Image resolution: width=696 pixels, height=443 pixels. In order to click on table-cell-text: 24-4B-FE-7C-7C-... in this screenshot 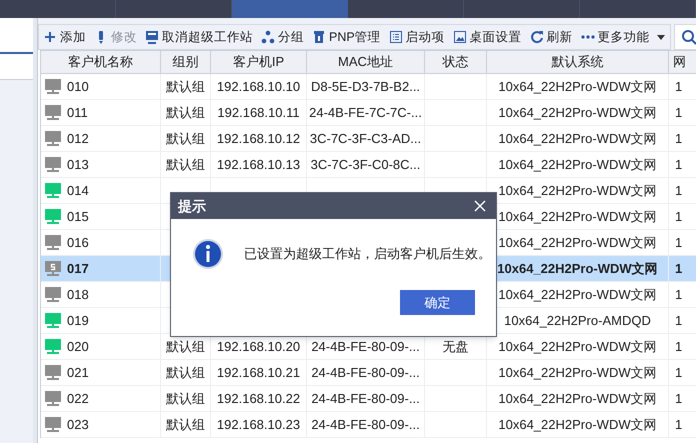, I will do `click(365, 113)`.